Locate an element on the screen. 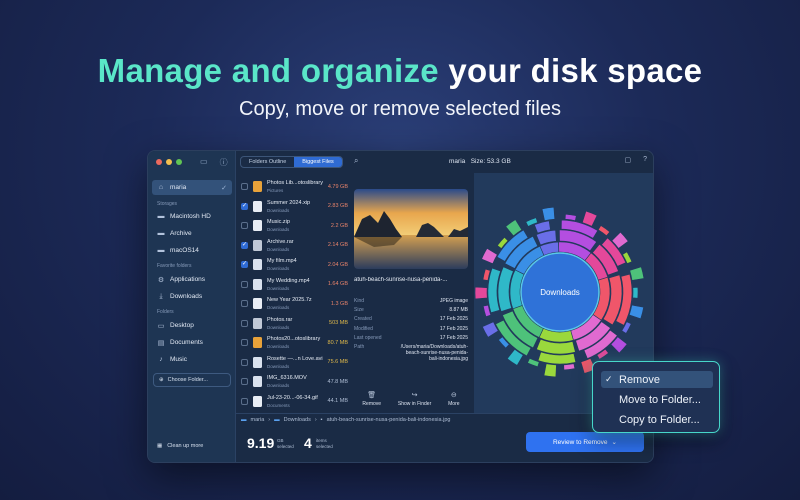 The image size is (800, 500). sidebar-item-archive: ▬ Archive is located at coordinates (192, 233).